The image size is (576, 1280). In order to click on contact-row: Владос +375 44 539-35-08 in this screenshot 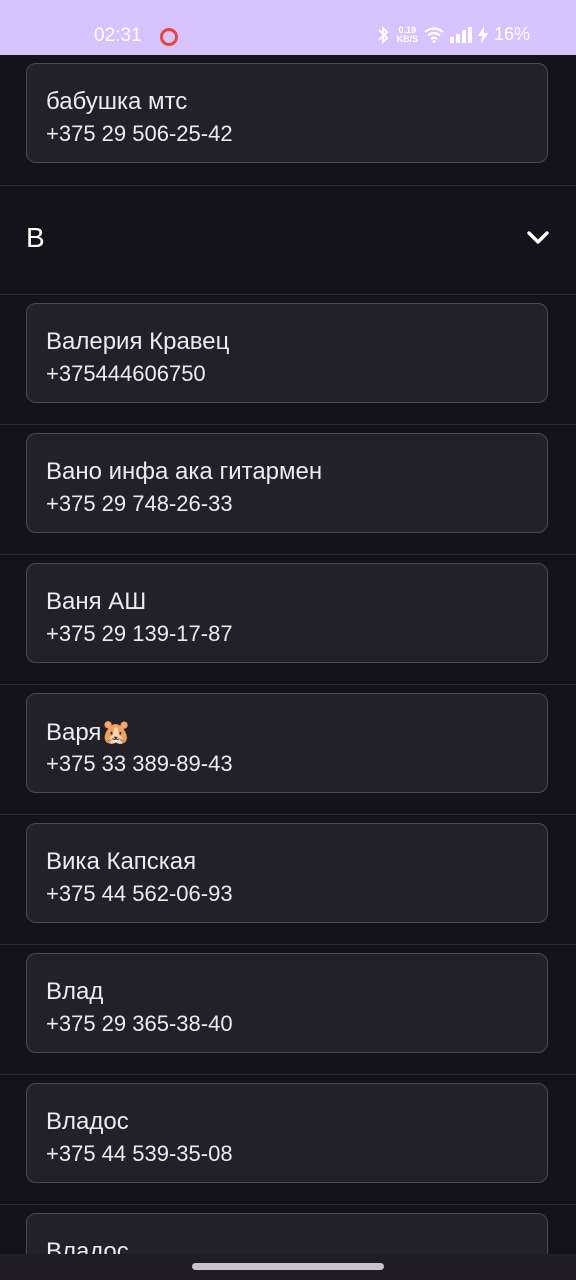, I will do `click(288, 1140)`.